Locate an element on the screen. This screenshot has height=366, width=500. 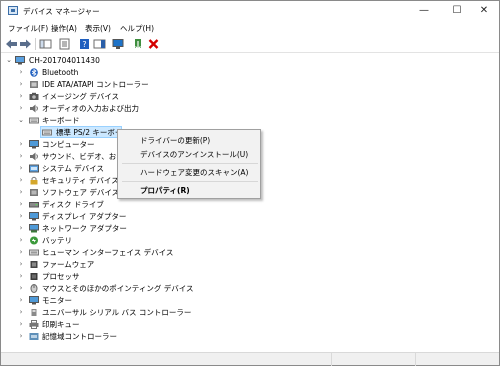
update-driver-icon is located at coordinates (138, 44).